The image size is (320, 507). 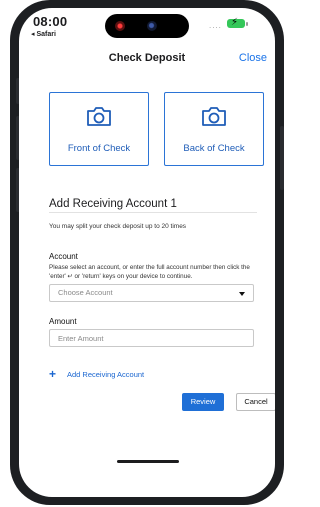 What do you see at coordinates (152, 26) in the screenshot?
I see `front-camera-icon` at bounding box center [152, 26].